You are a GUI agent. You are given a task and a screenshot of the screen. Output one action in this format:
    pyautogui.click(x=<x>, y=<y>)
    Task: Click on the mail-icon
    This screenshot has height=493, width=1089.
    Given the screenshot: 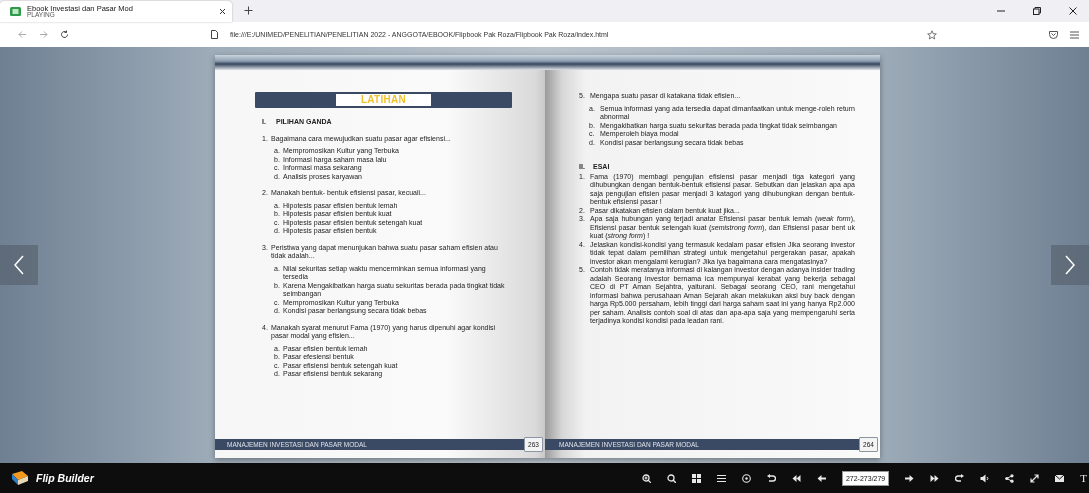 What is the action you would take?
    pyautogui.click(x=1060, y=478)
    